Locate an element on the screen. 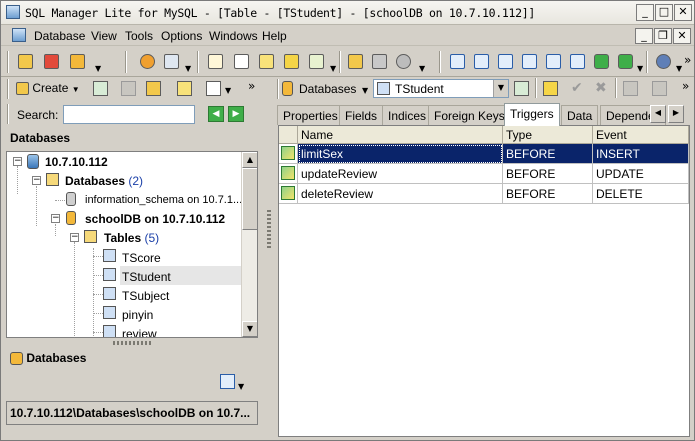  table-row: updateReview BEFORE UPDATE is located at coordinates (484, 174).